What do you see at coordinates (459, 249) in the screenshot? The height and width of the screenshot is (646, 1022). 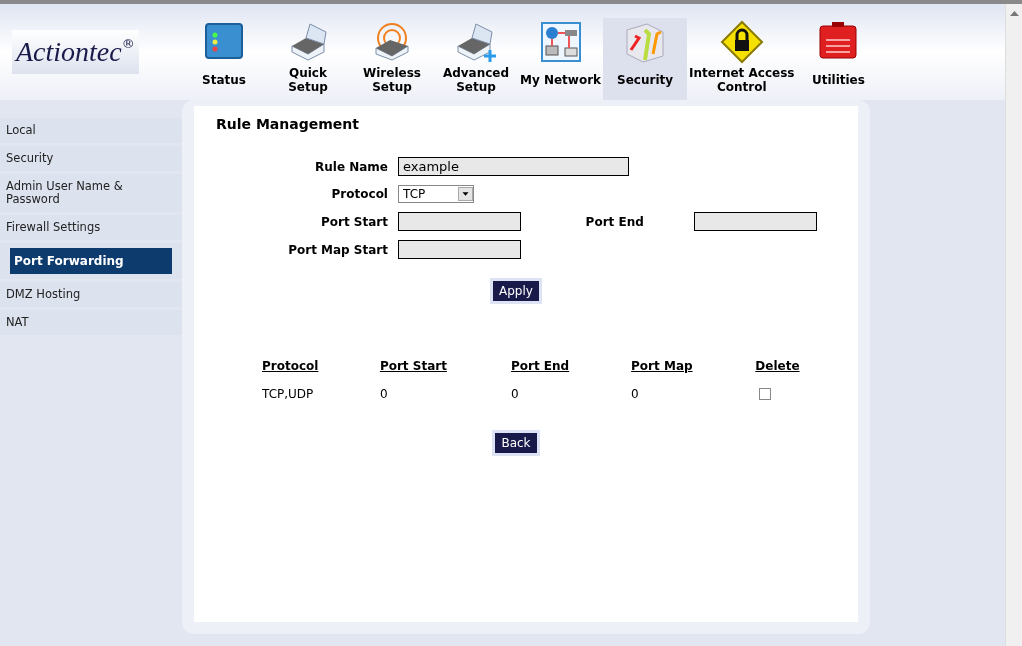 I see `port-map-start-field` at bounding box center [459, 249].